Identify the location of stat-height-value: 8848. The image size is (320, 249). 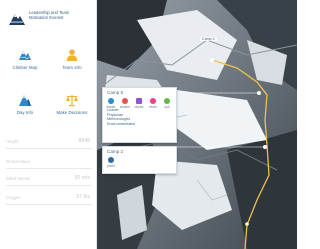
(84, 141).